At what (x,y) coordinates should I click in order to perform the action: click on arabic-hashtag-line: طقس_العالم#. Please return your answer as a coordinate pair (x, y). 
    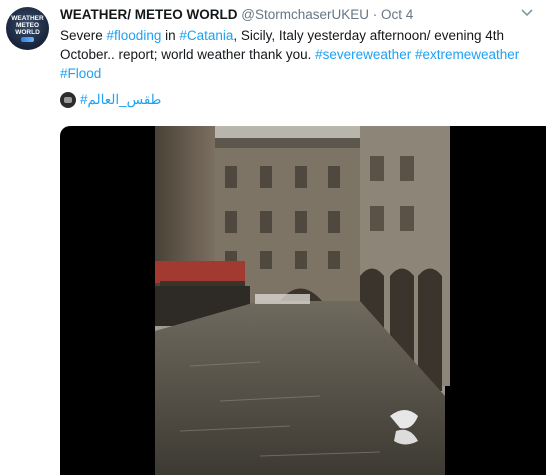
    Looking at the image, I should click on (110, 100).